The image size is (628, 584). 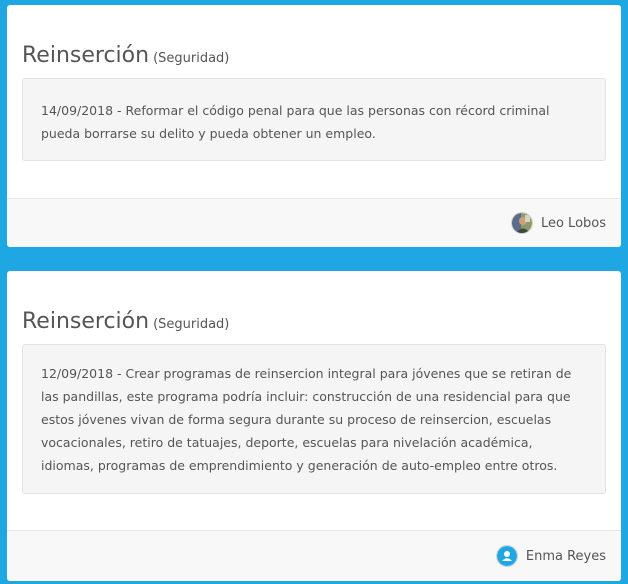 I want to click on author-name: Leo Lobos, so click(x=573, y=223).